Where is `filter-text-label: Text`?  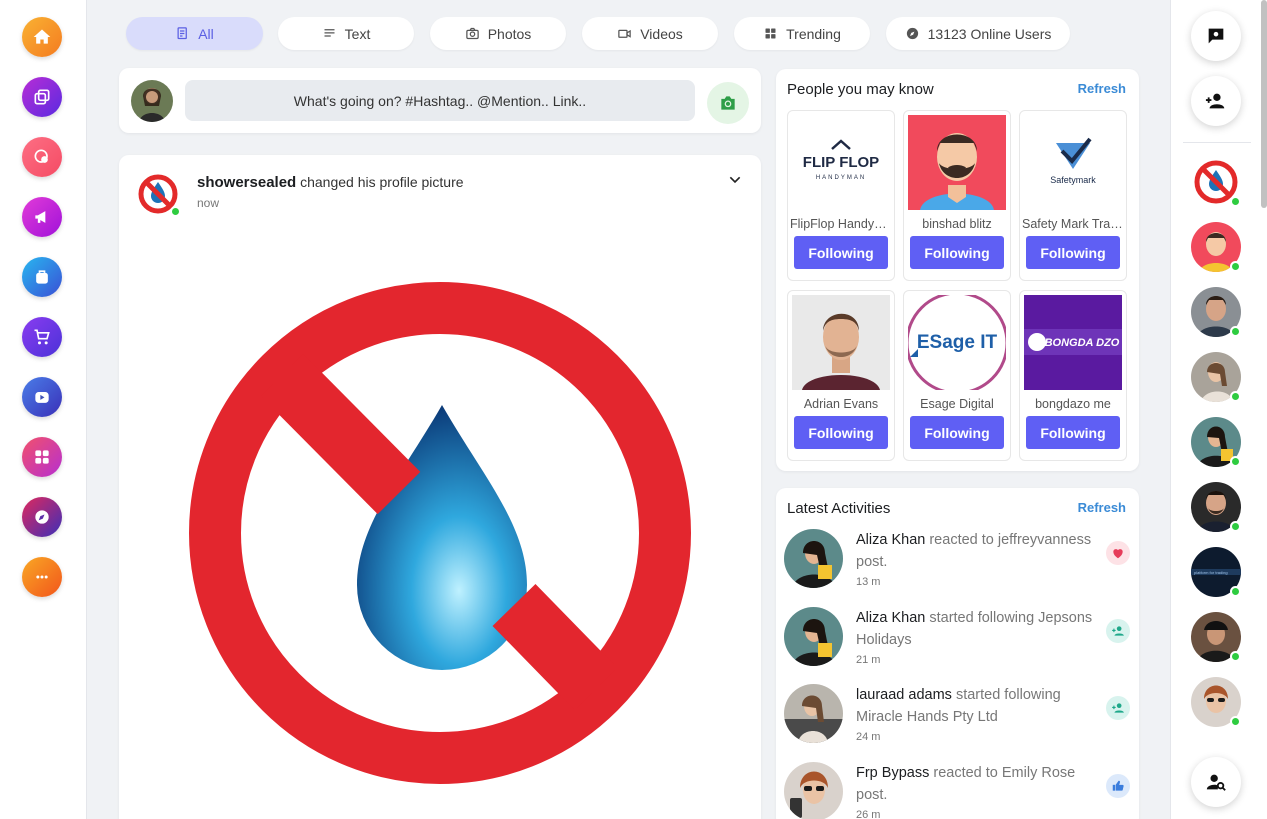
filter-text-label: Text is located at coordinates (357, 33).